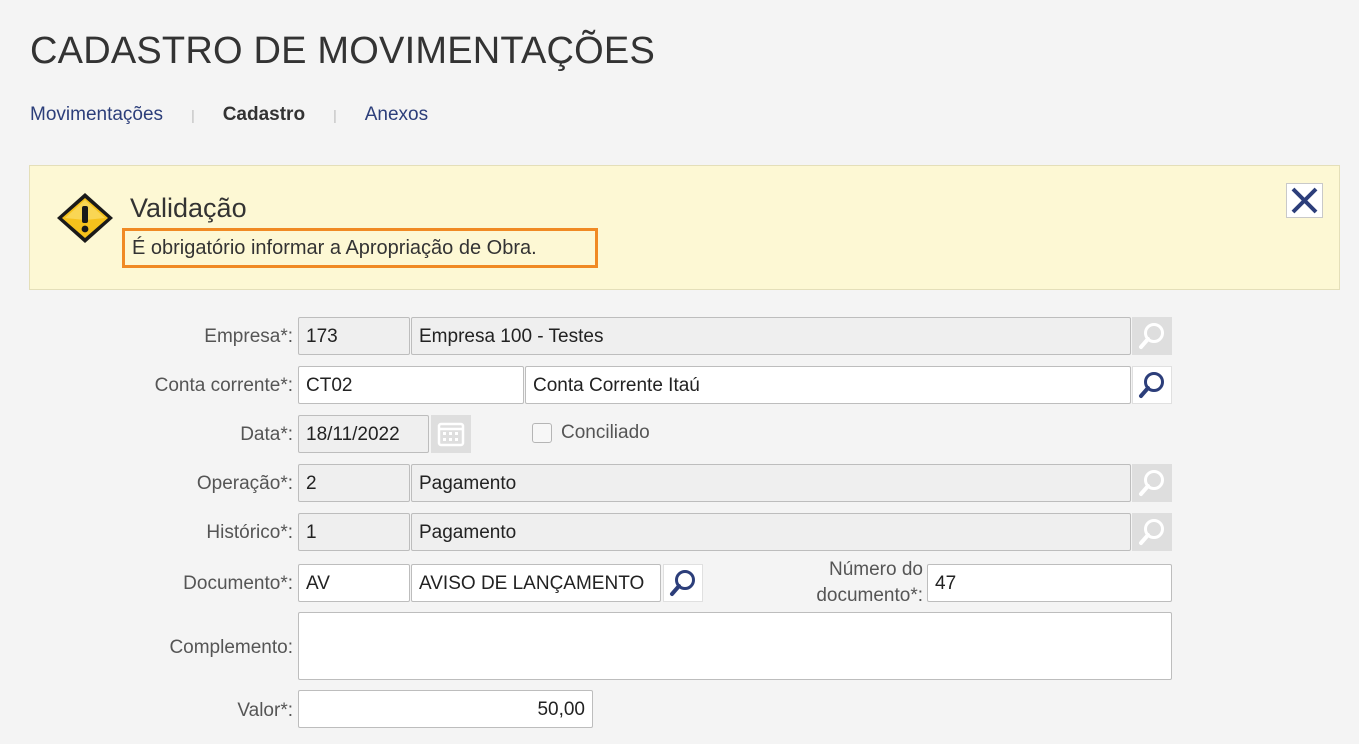 The width and height of the screenshot is (1359, 744). What do you see at coordinates (85, 218) in the screenshot?
I see `warning-icon` at bounding box center [85, 218].